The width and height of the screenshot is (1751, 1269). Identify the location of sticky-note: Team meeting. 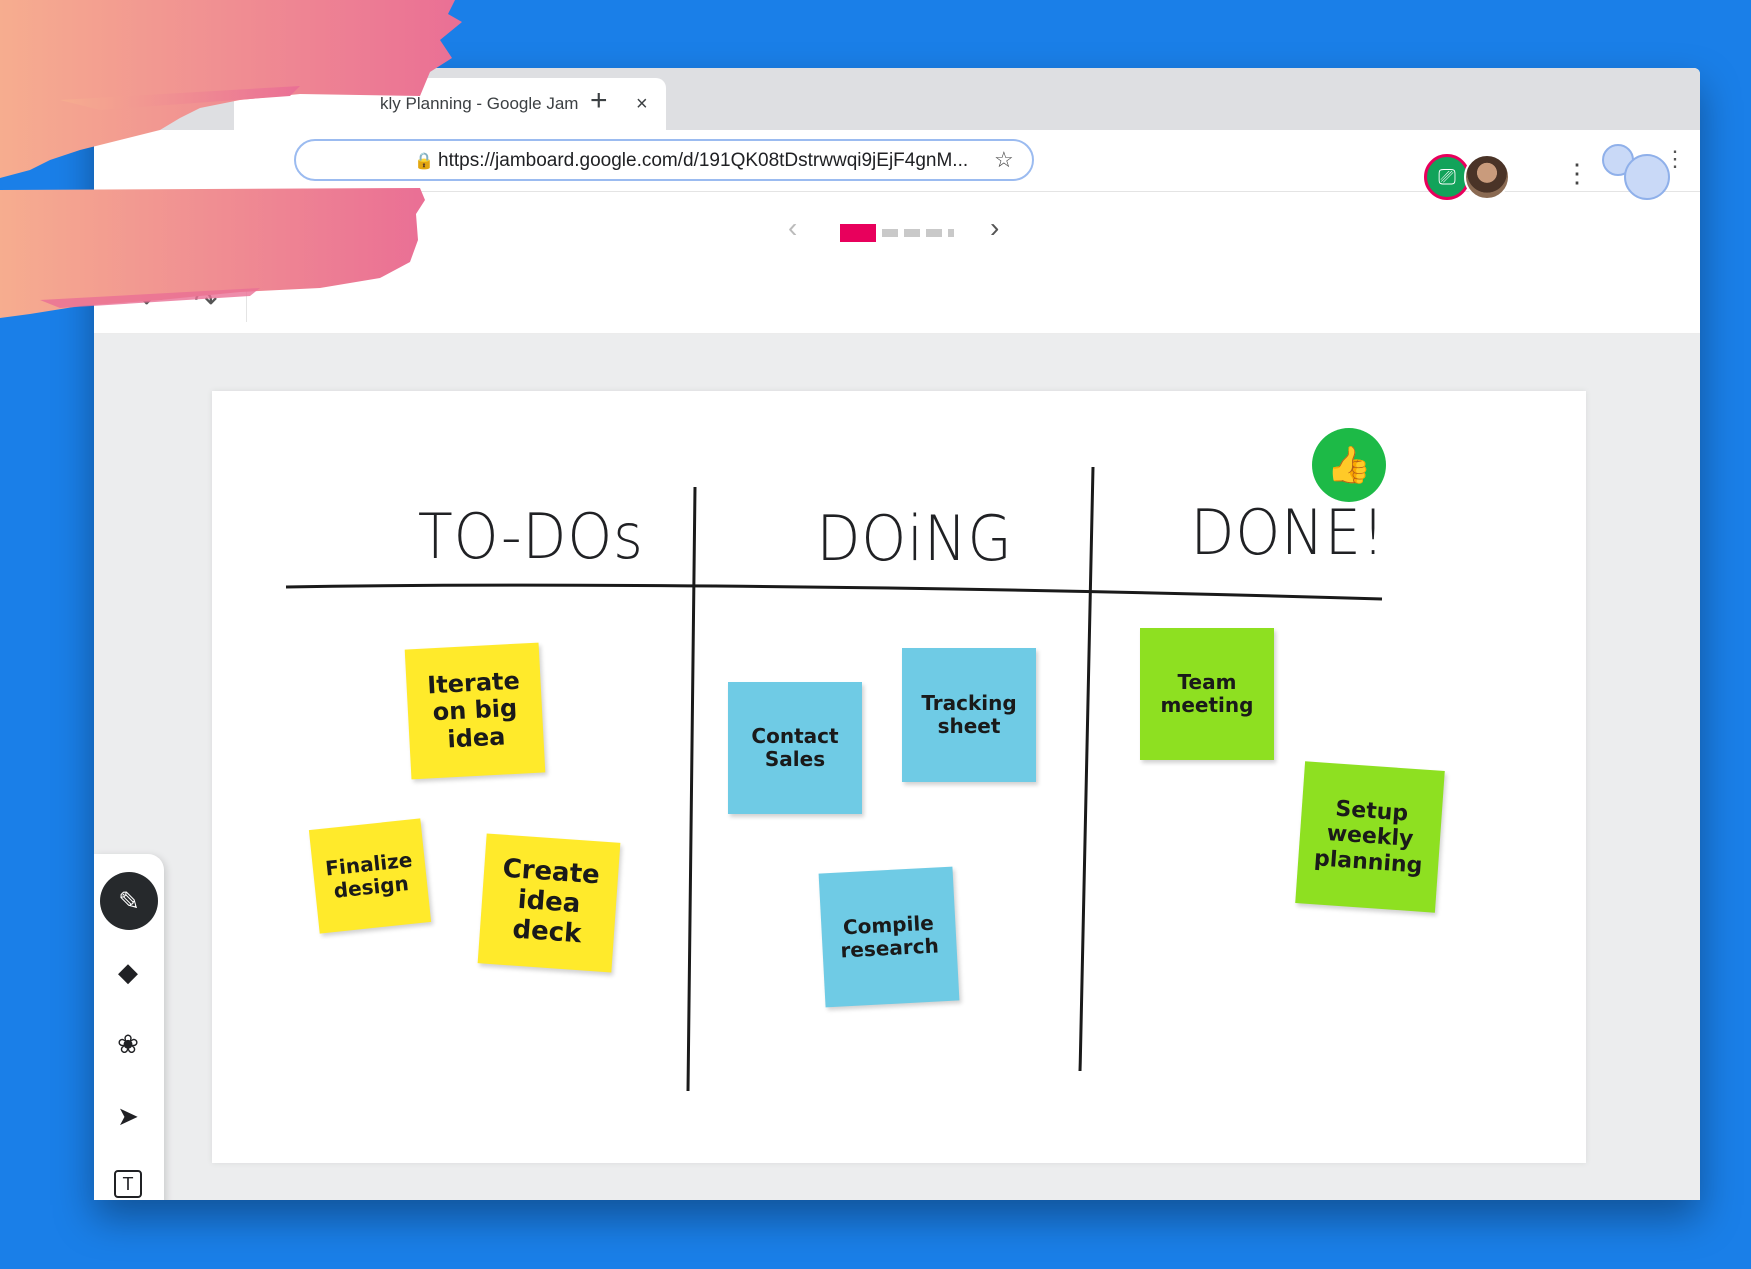
(1207, 694).